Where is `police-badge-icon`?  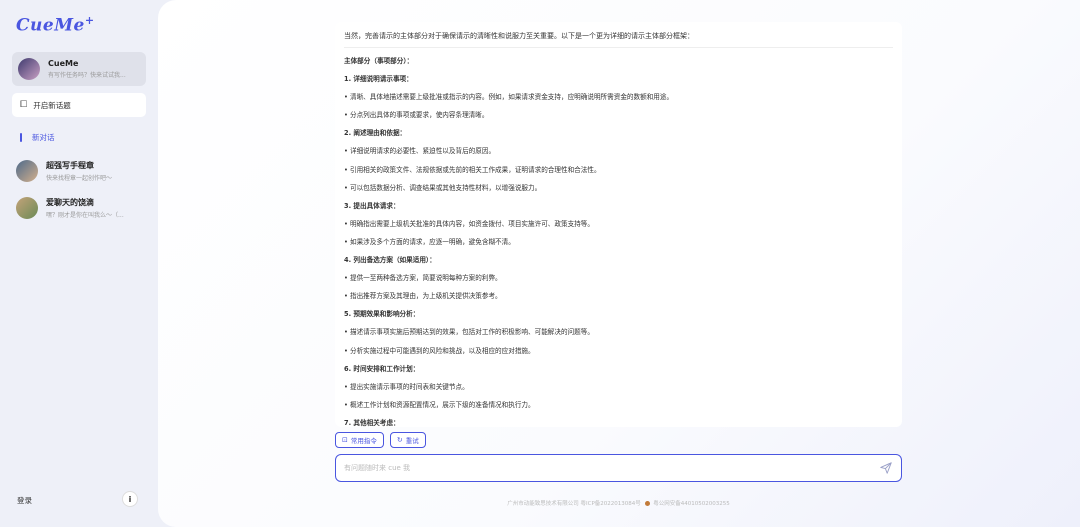 police-badge-icon is located at coordinates (647, 503).